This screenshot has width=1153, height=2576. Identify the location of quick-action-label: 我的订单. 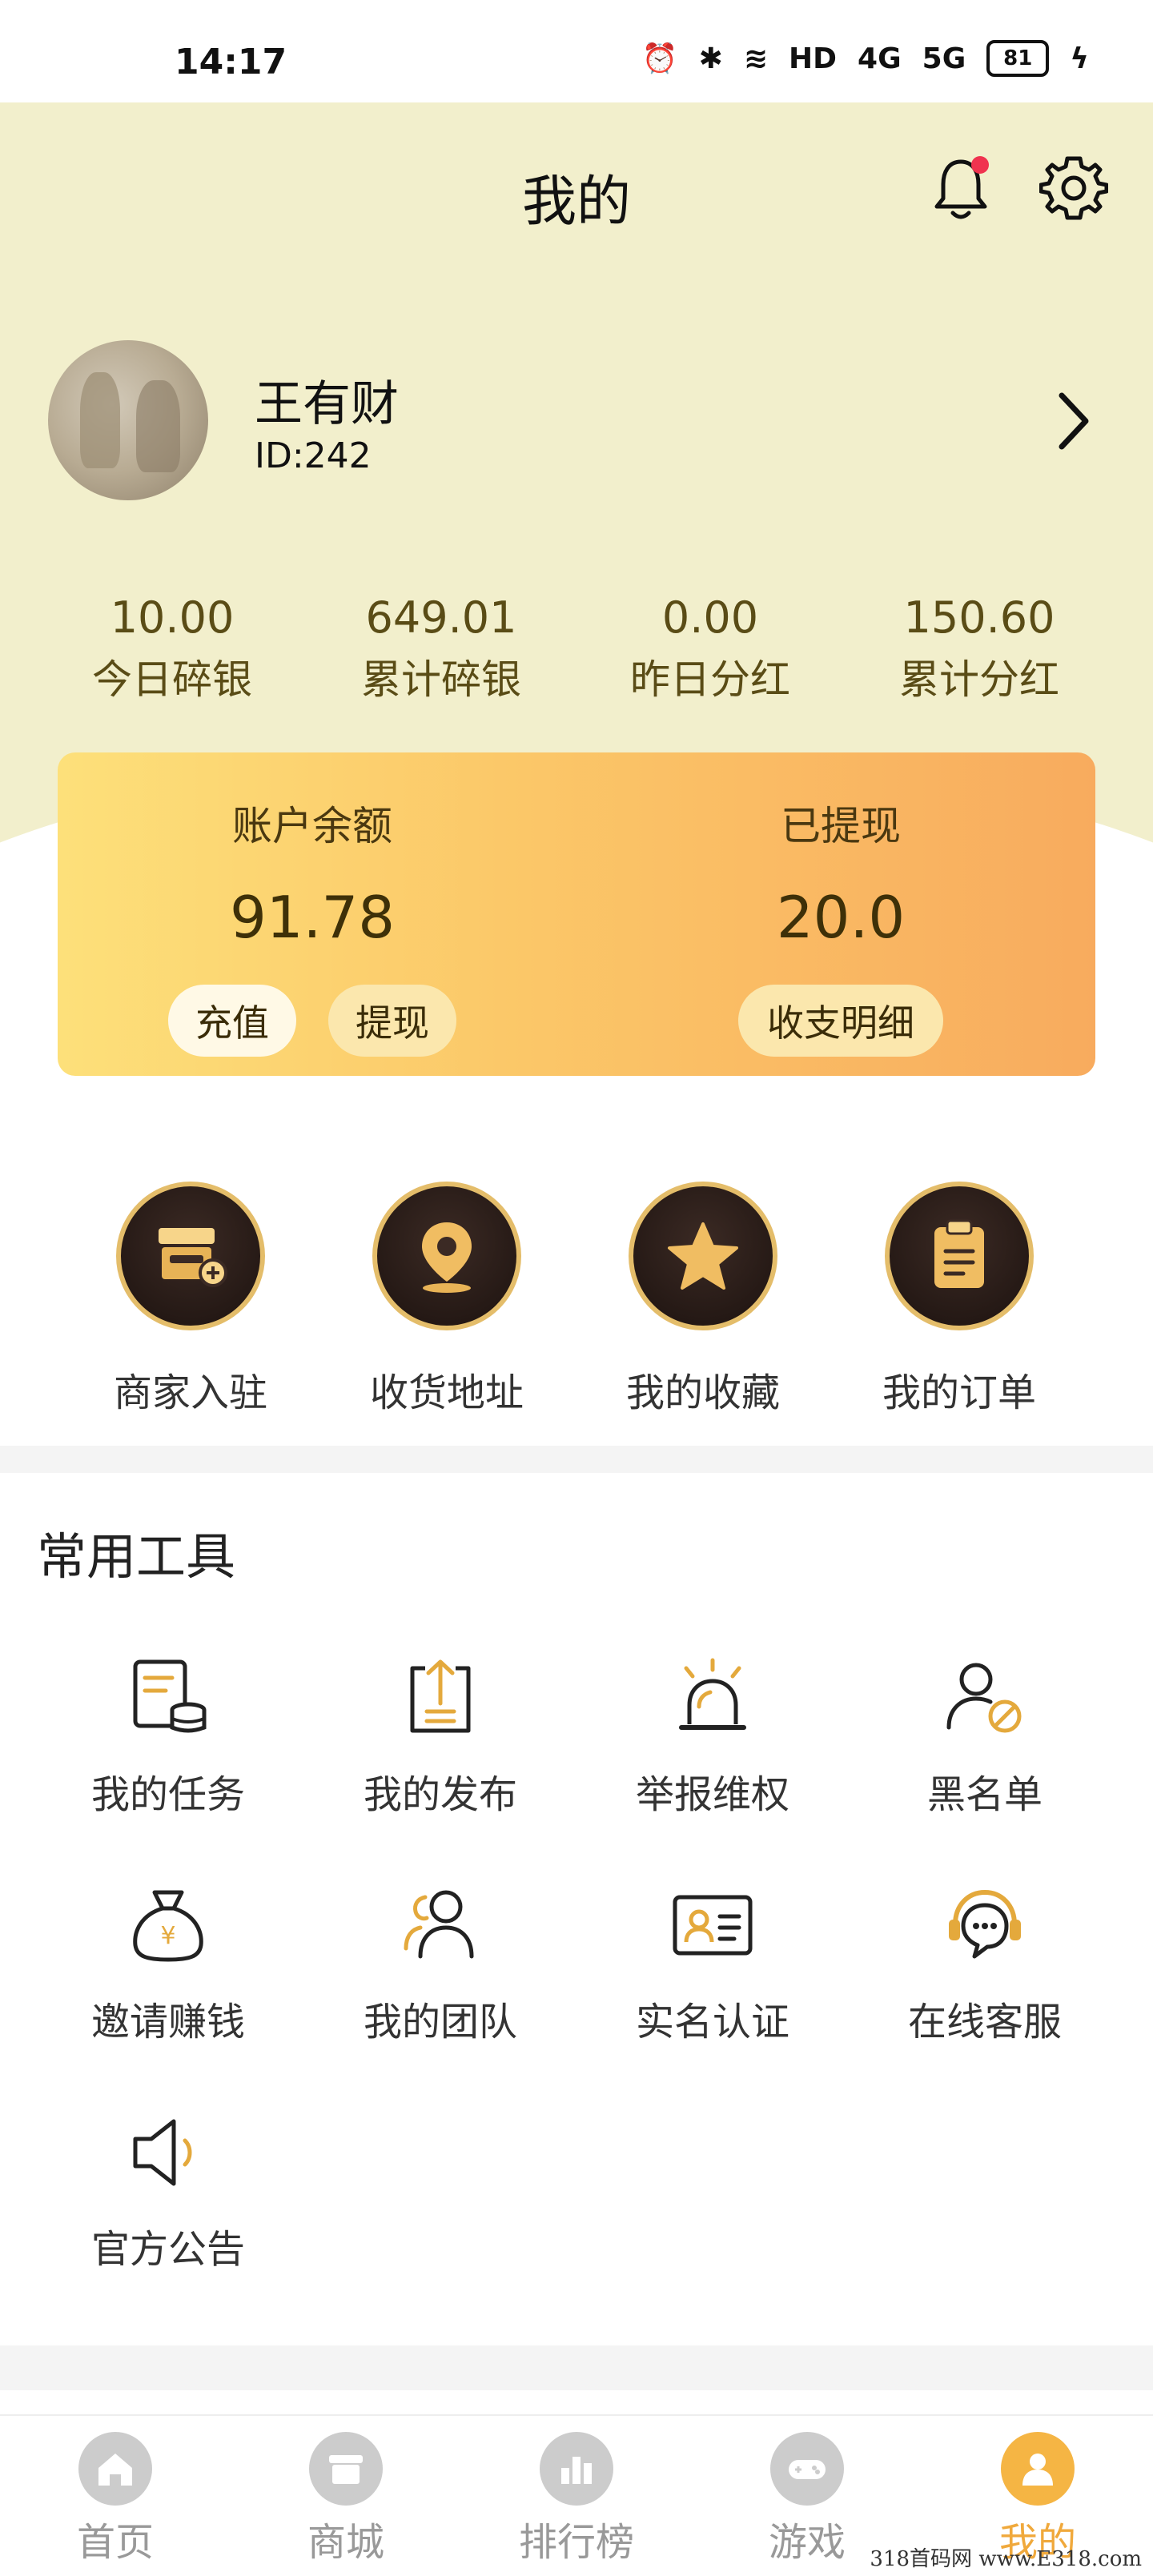
(959, 1393).